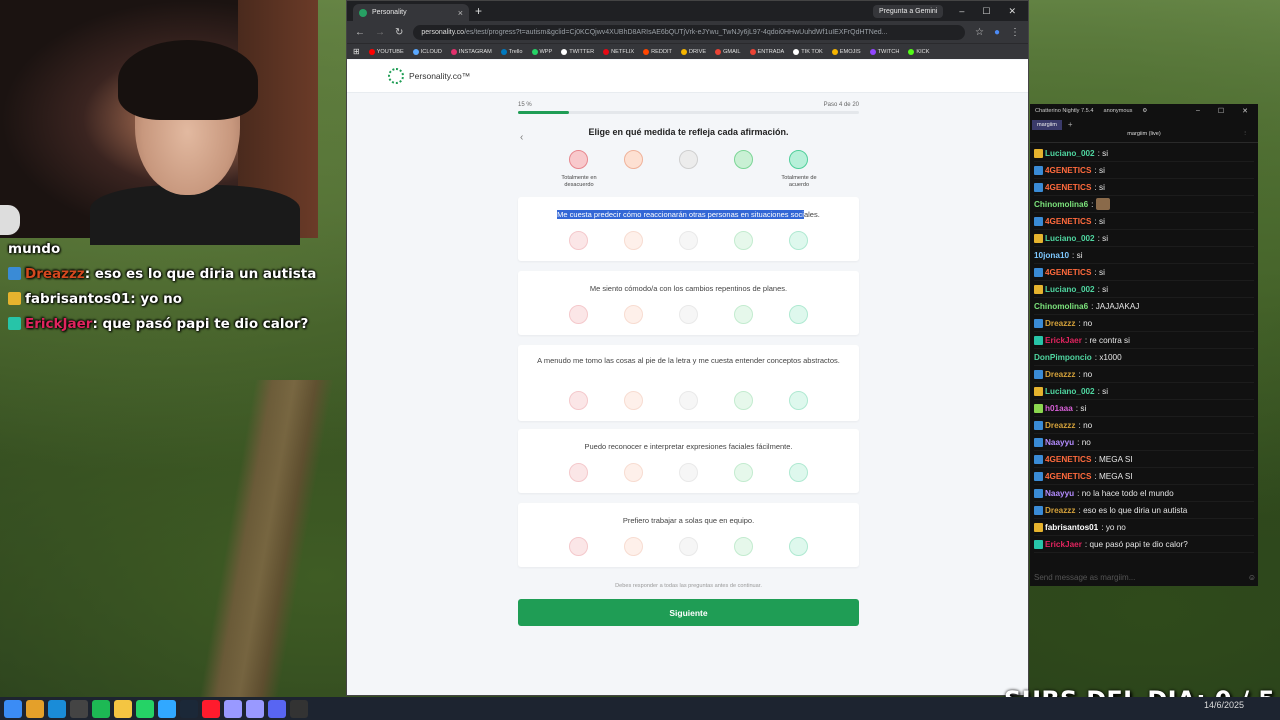 The height and width of the screenshot is (720, 1280). Describe the element at coordinates (997, 32) in the screenshot. I see `extensions-icon: ●` at that location.